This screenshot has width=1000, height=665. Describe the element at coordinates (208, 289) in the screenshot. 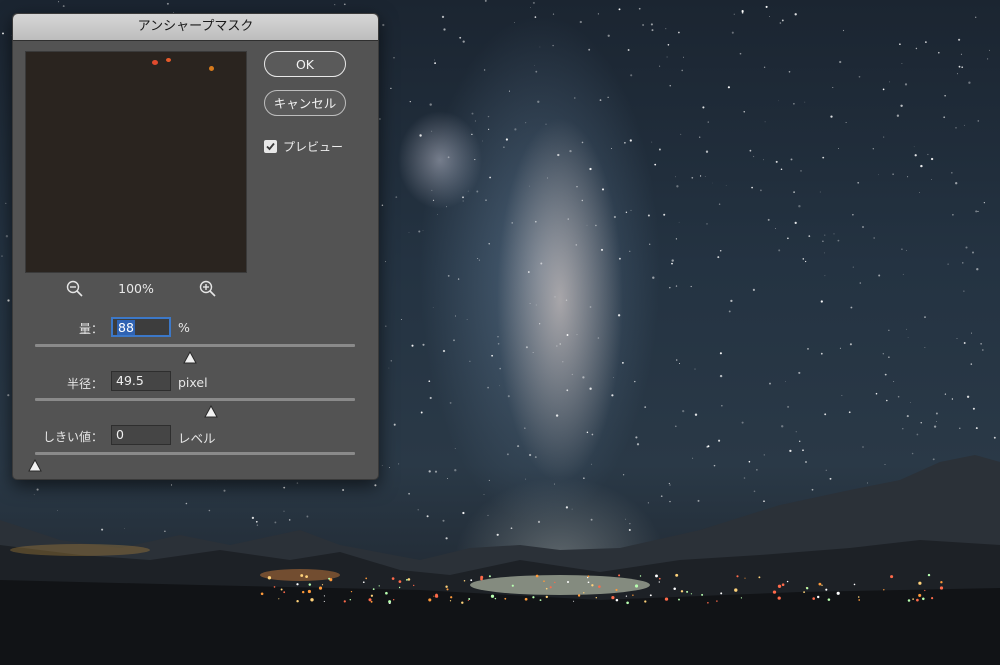

I see `zoom-in-icon` at that location.